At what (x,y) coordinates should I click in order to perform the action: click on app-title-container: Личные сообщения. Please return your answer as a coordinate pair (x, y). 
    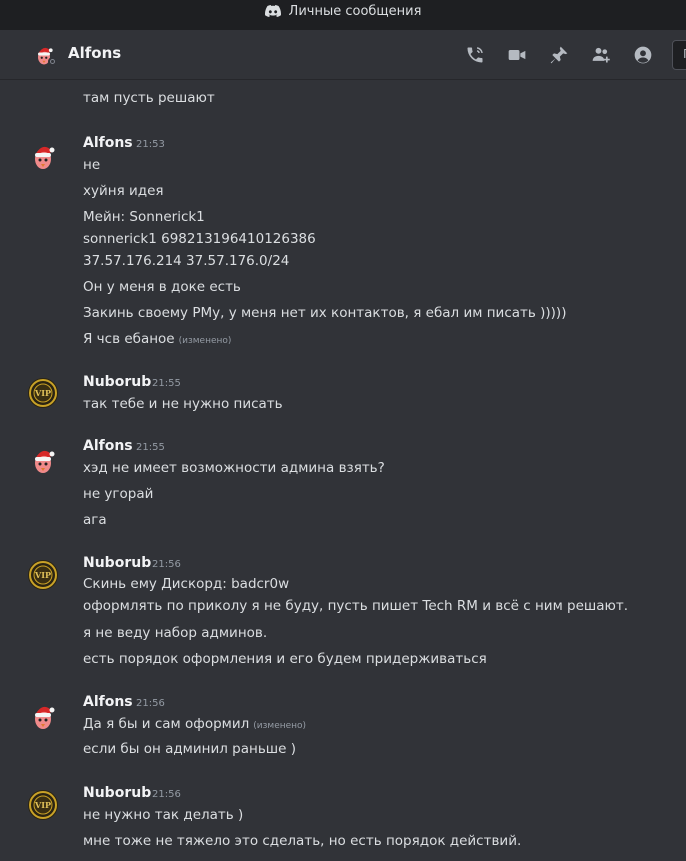
    Looking at the image, I should click on (343, 11).